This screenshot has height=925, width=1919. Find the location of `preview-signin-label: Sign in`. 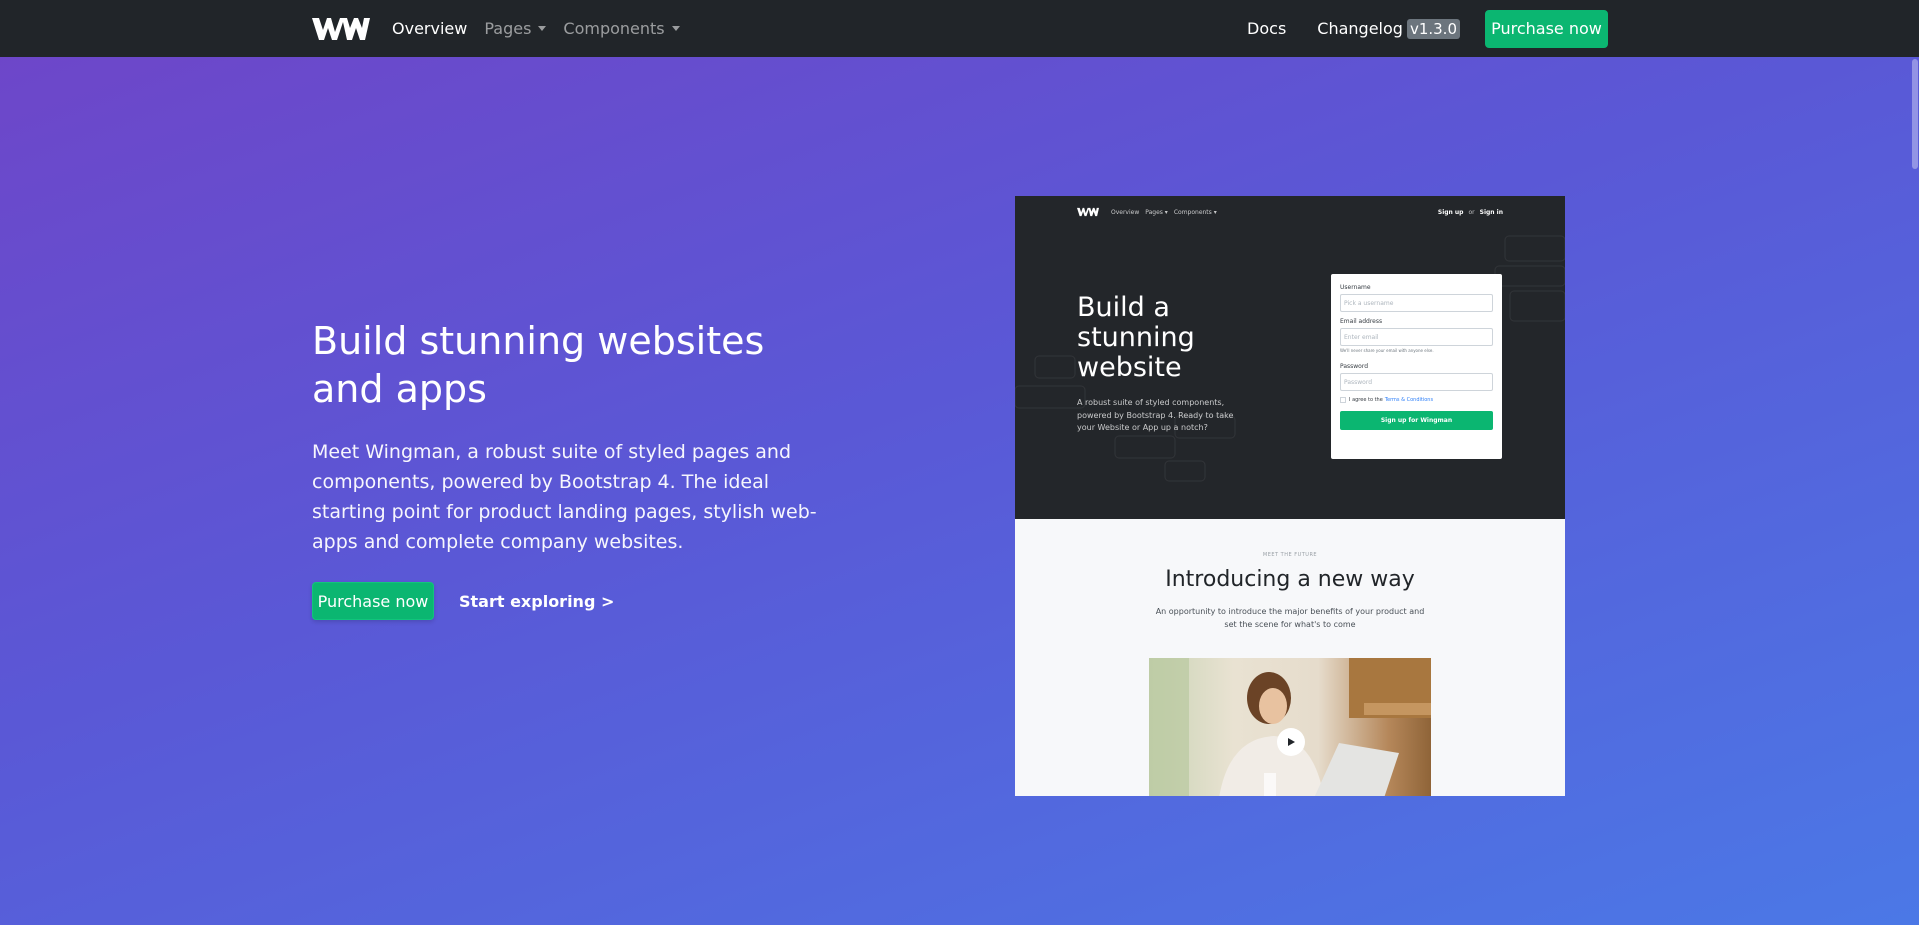

preview-signin-label: Sign in is located at coordinates (1491, 212).